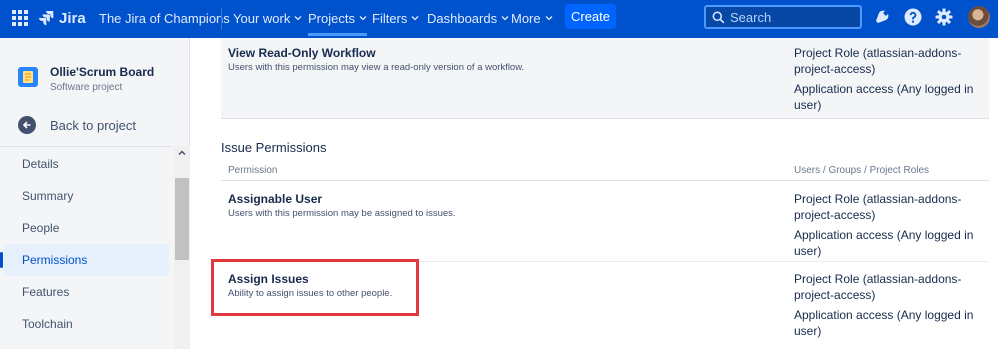  Describe the element at coordinates (275, 199) in the screenshot. I see `permission-title: Assignable User` at that location.